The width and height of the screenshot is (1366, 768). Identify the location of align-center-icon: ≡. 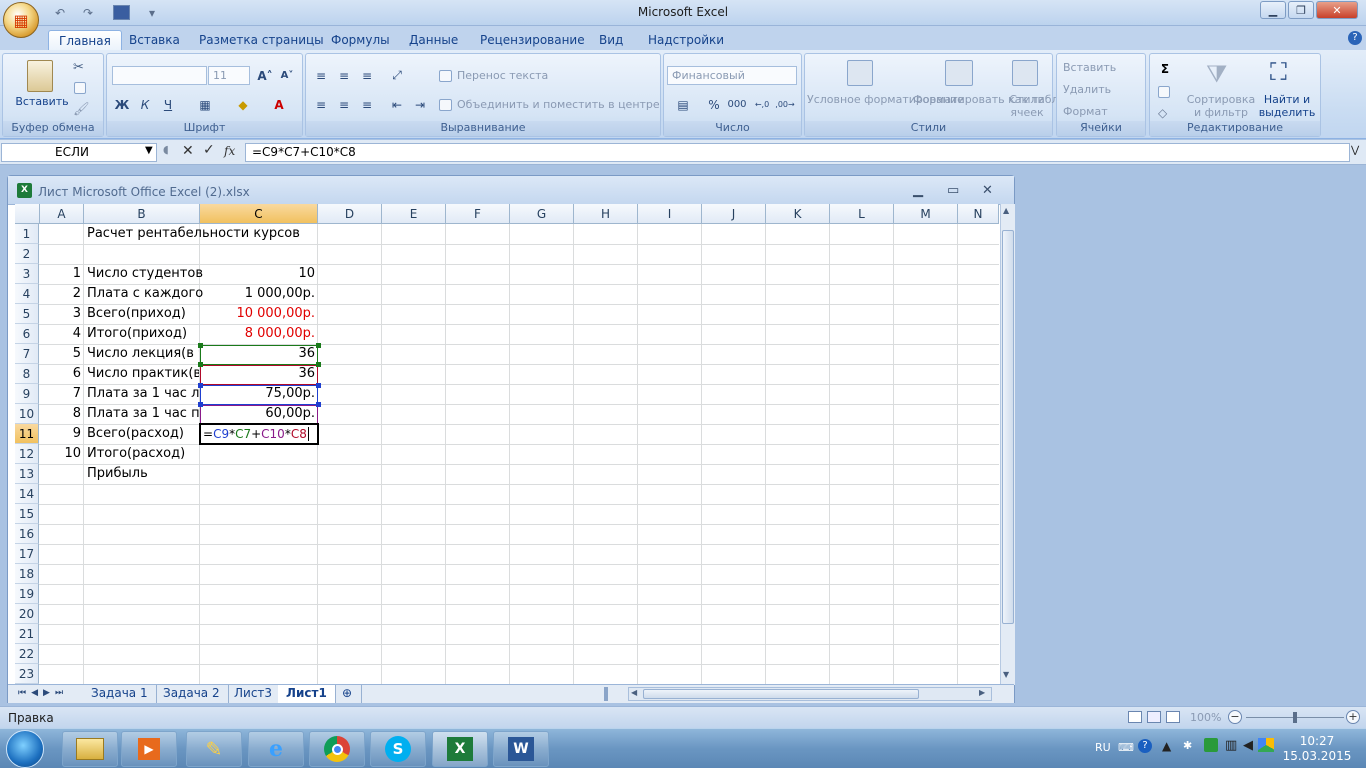
(344, 104).